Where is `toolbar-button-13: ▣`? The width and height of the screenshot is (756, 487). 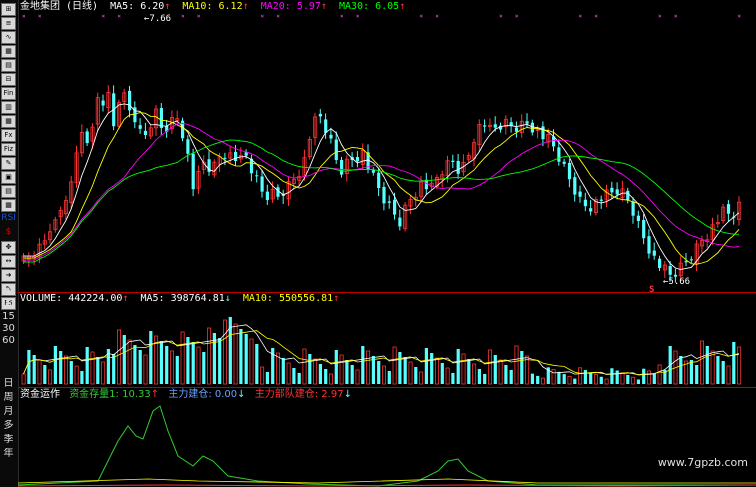
toolbar-button-13: ▣ is located at coordinates (8, 177).